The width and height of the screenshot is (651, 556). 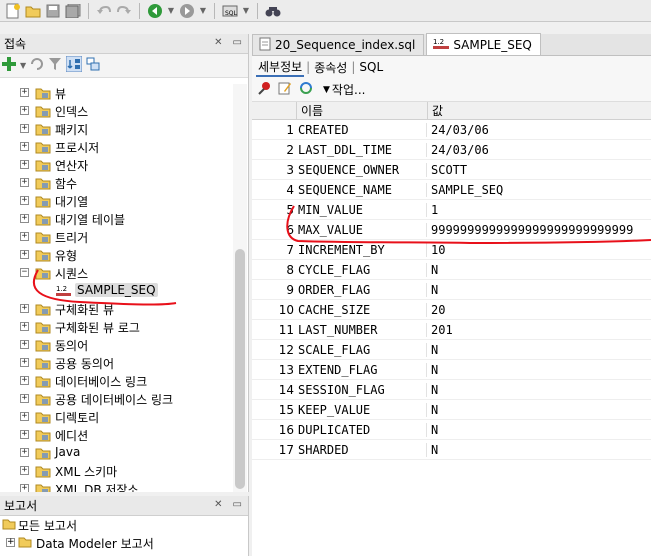 I want to click on sql-icon: SQL, so click(x=230, y=11).